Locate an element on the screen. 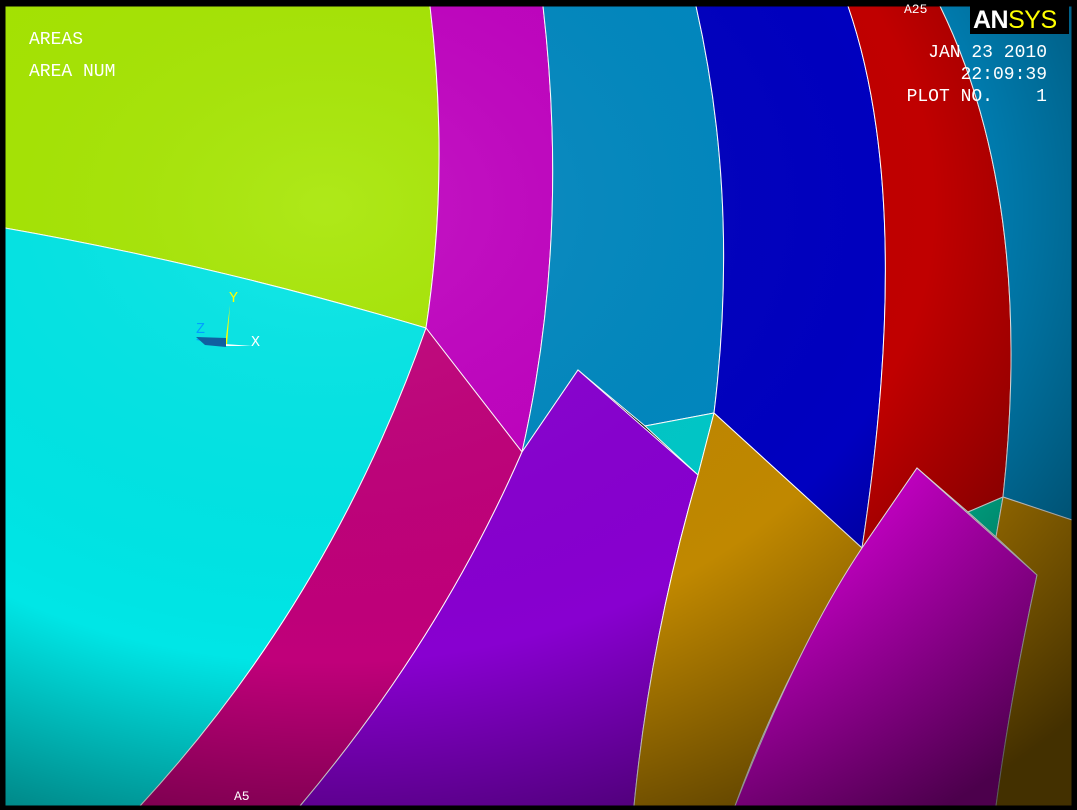  triad-x-label: X is located at coordinates (256, 342).